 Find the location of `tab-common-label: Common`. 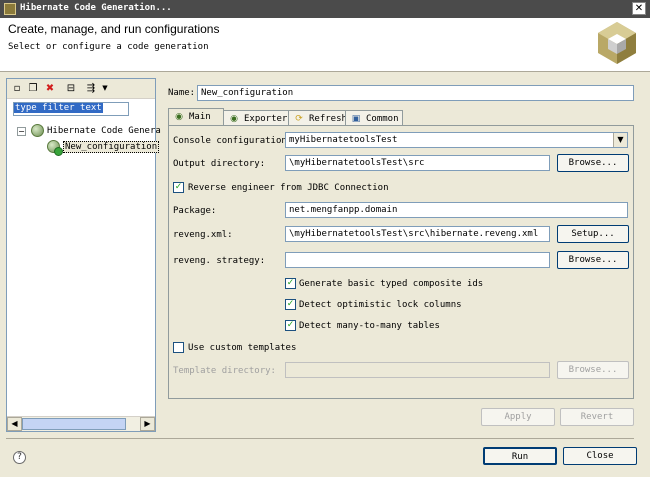

tab-common-label: Common is located at coordinates (382, 119).